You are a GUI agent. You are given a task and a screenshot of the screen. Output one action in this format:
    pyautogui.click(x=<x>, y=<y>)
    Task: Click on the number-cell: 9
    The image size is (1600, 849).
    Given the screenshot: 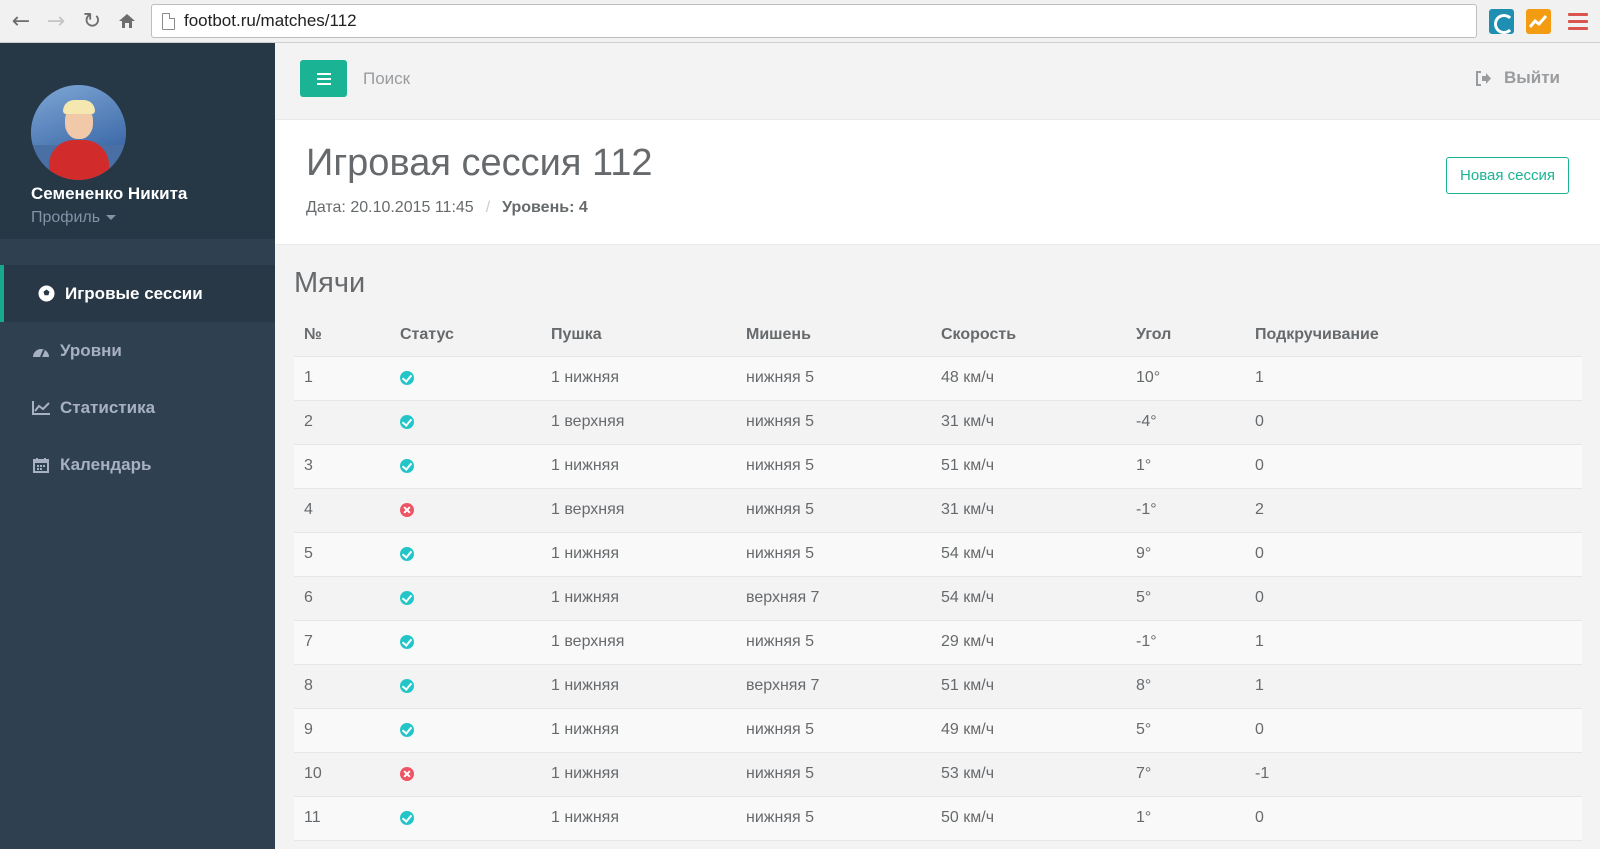 What is the action you would take?
    pyautogui.click(x=342, y=730)
    